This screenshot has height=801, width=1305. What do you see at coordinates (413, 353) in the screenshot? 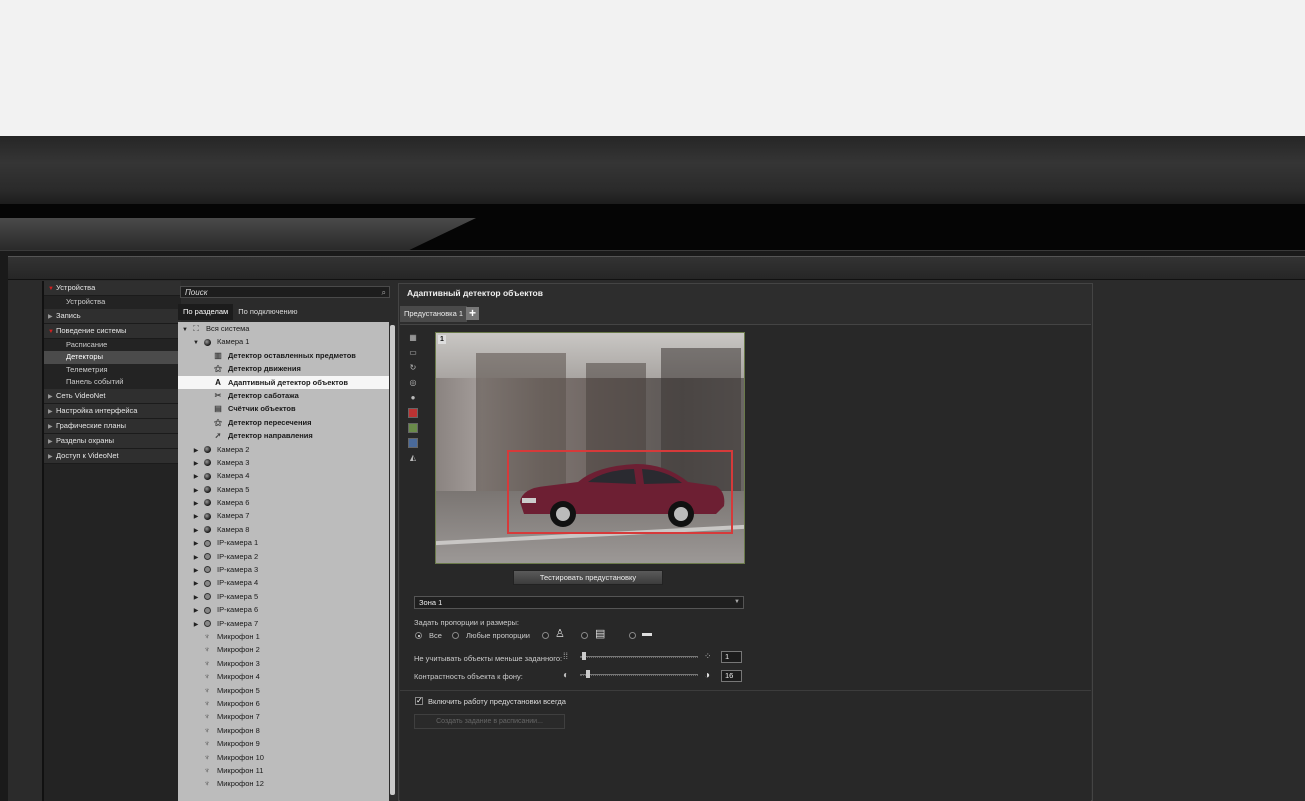
I see `rectangle-icon: ▭` at bounding box center [413, 353].